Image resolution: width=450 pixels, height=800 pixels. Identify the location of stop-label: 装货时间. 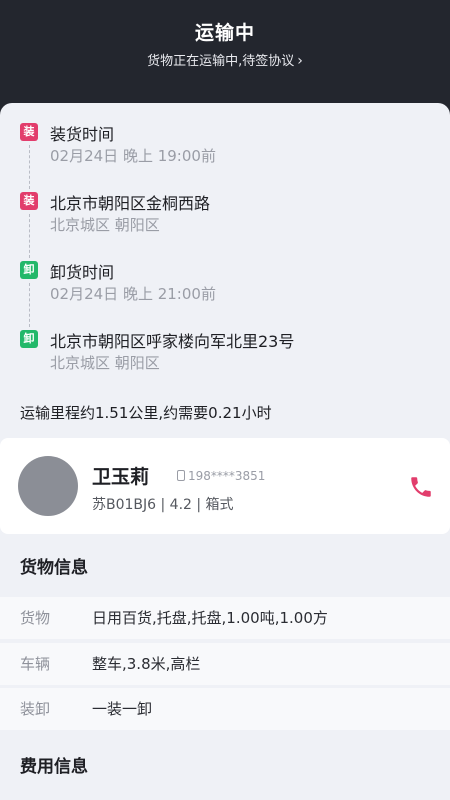
(82, 134).